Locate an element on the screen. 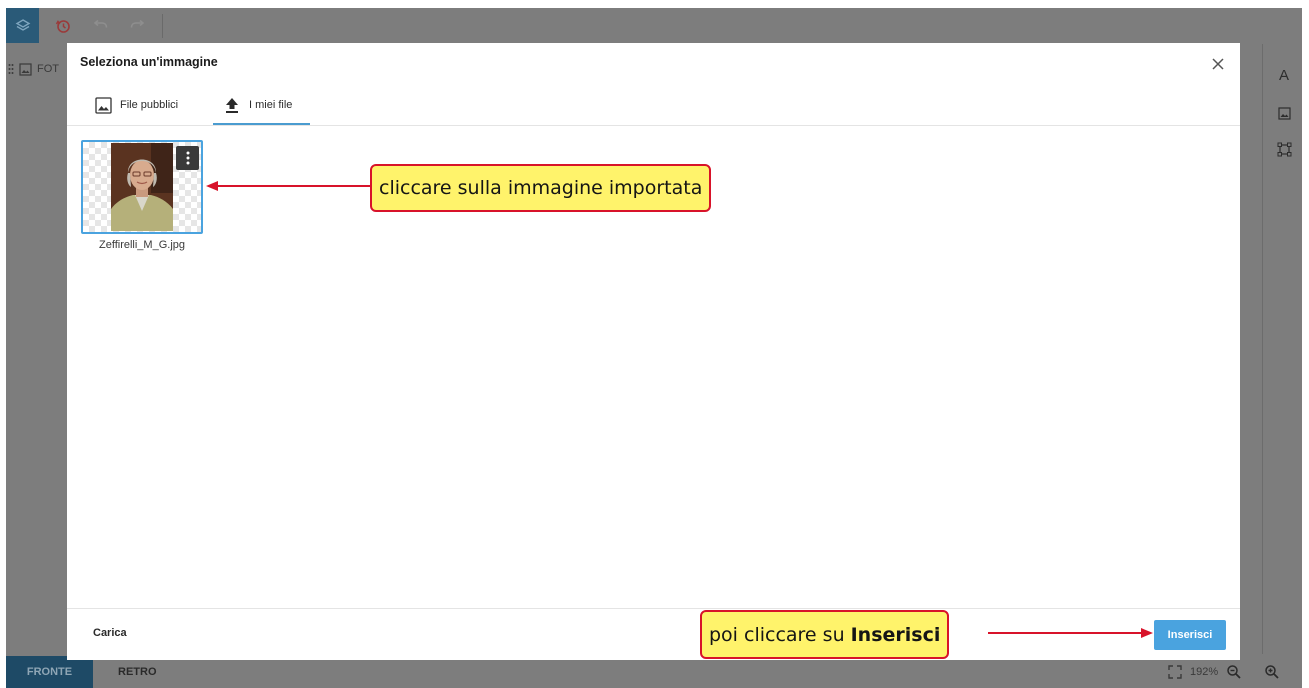  callout-click-insert-text: poi cliccare su is located at coordinates (777, 634).